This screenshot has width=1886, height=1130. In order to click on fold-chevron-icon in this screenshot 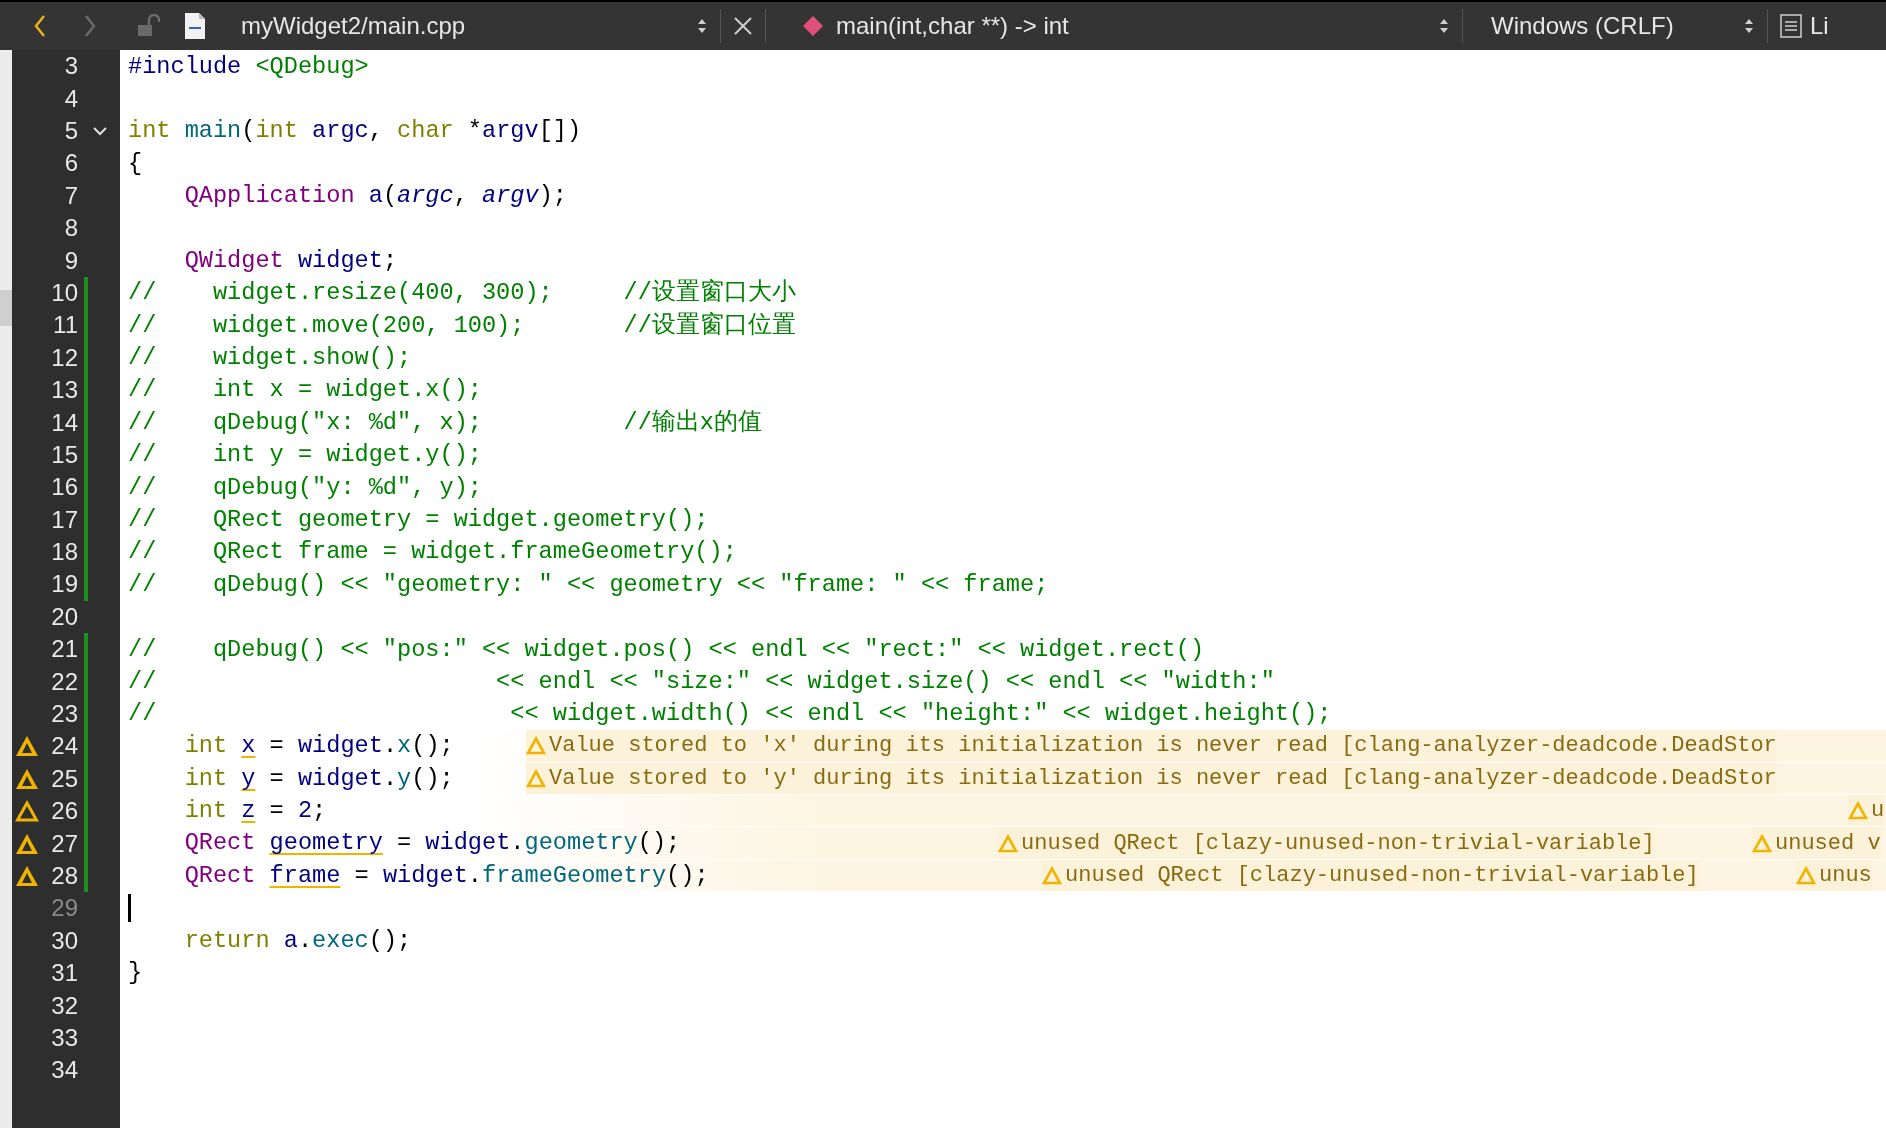, I will do `click(100, 130)`.